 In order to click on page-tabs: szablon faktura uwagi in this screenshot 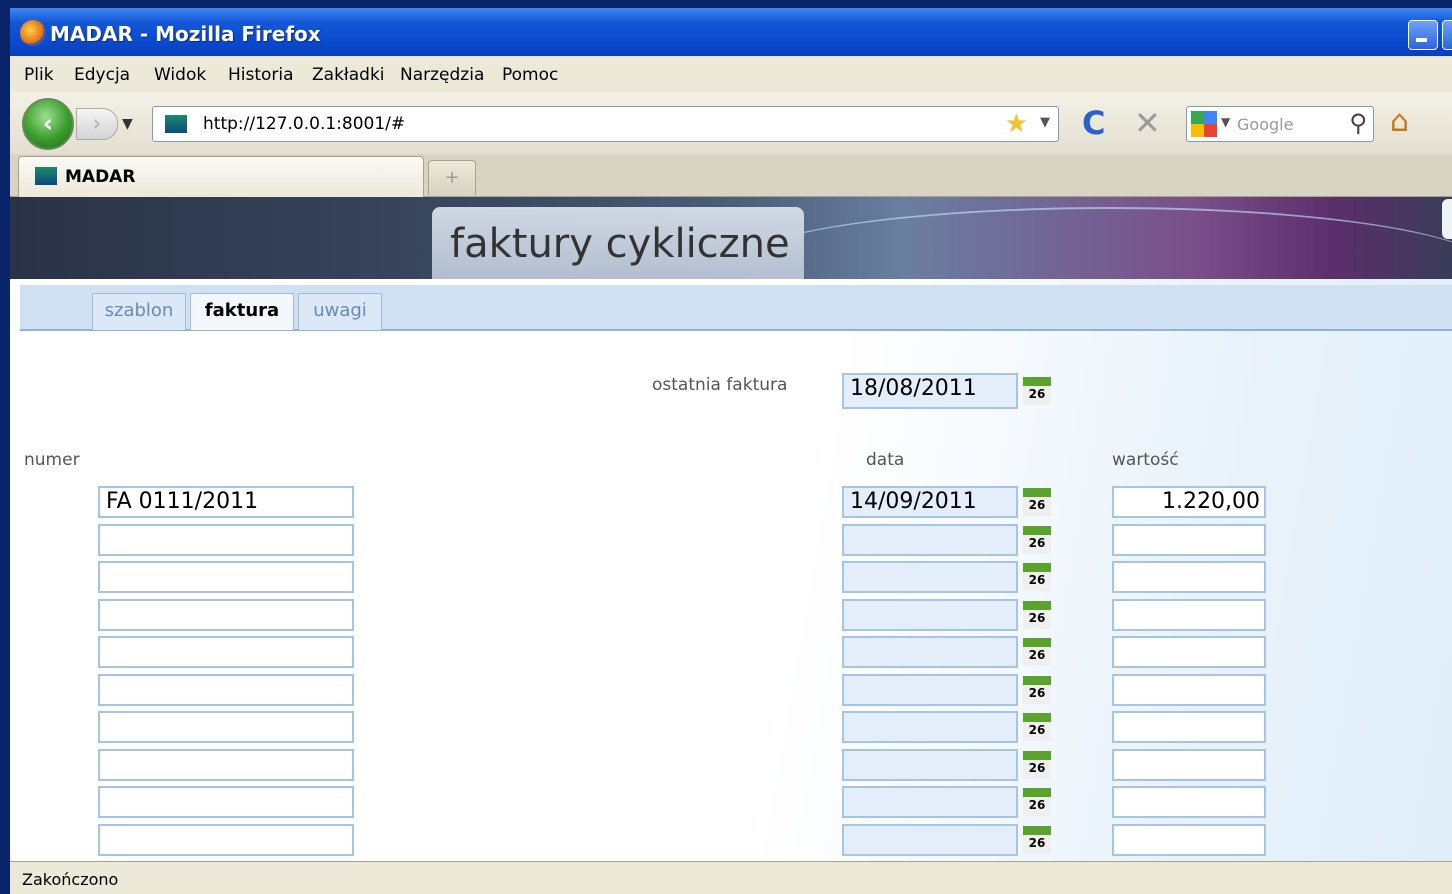, I will do `click(736, 308)`.